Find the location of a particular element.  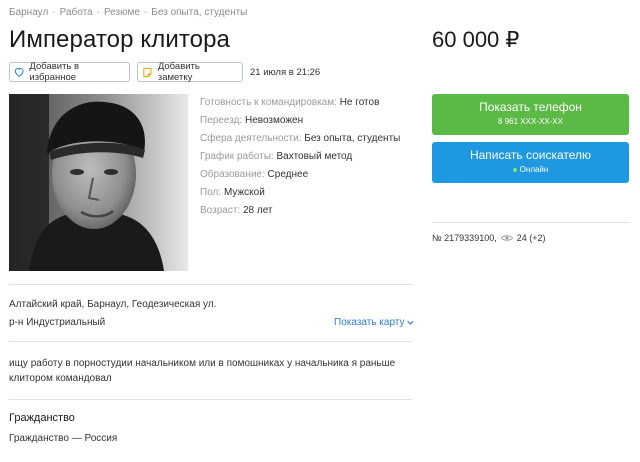

detail-row-relocation: Переезд: Невозможен is located at coordinates (300, 121).